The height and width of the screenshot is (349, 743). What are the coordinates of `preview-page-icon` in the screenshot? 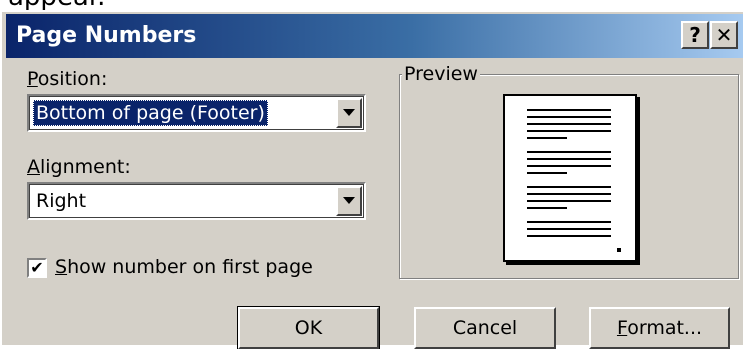 It's located at (570, 178).